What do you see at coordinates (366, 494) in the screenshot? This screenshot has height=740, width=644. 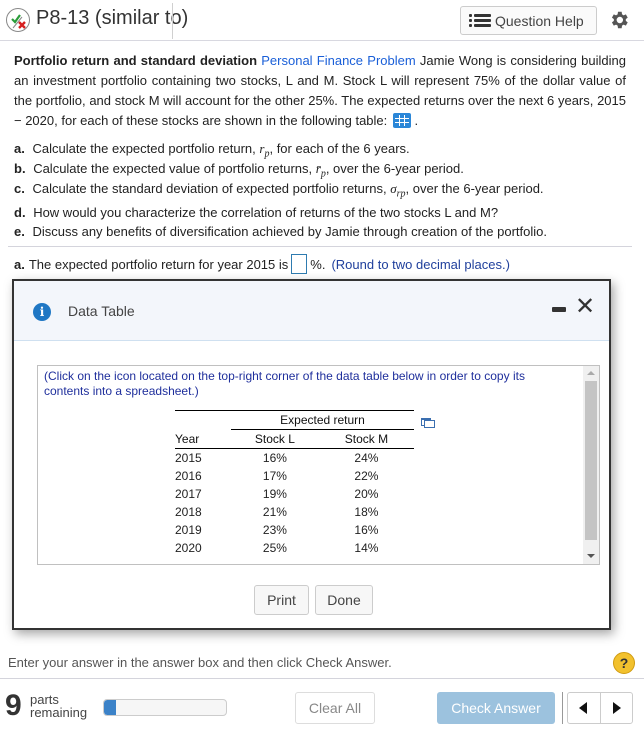 I see `stock-m-cell: 20%` at bounding box center [366, 494].